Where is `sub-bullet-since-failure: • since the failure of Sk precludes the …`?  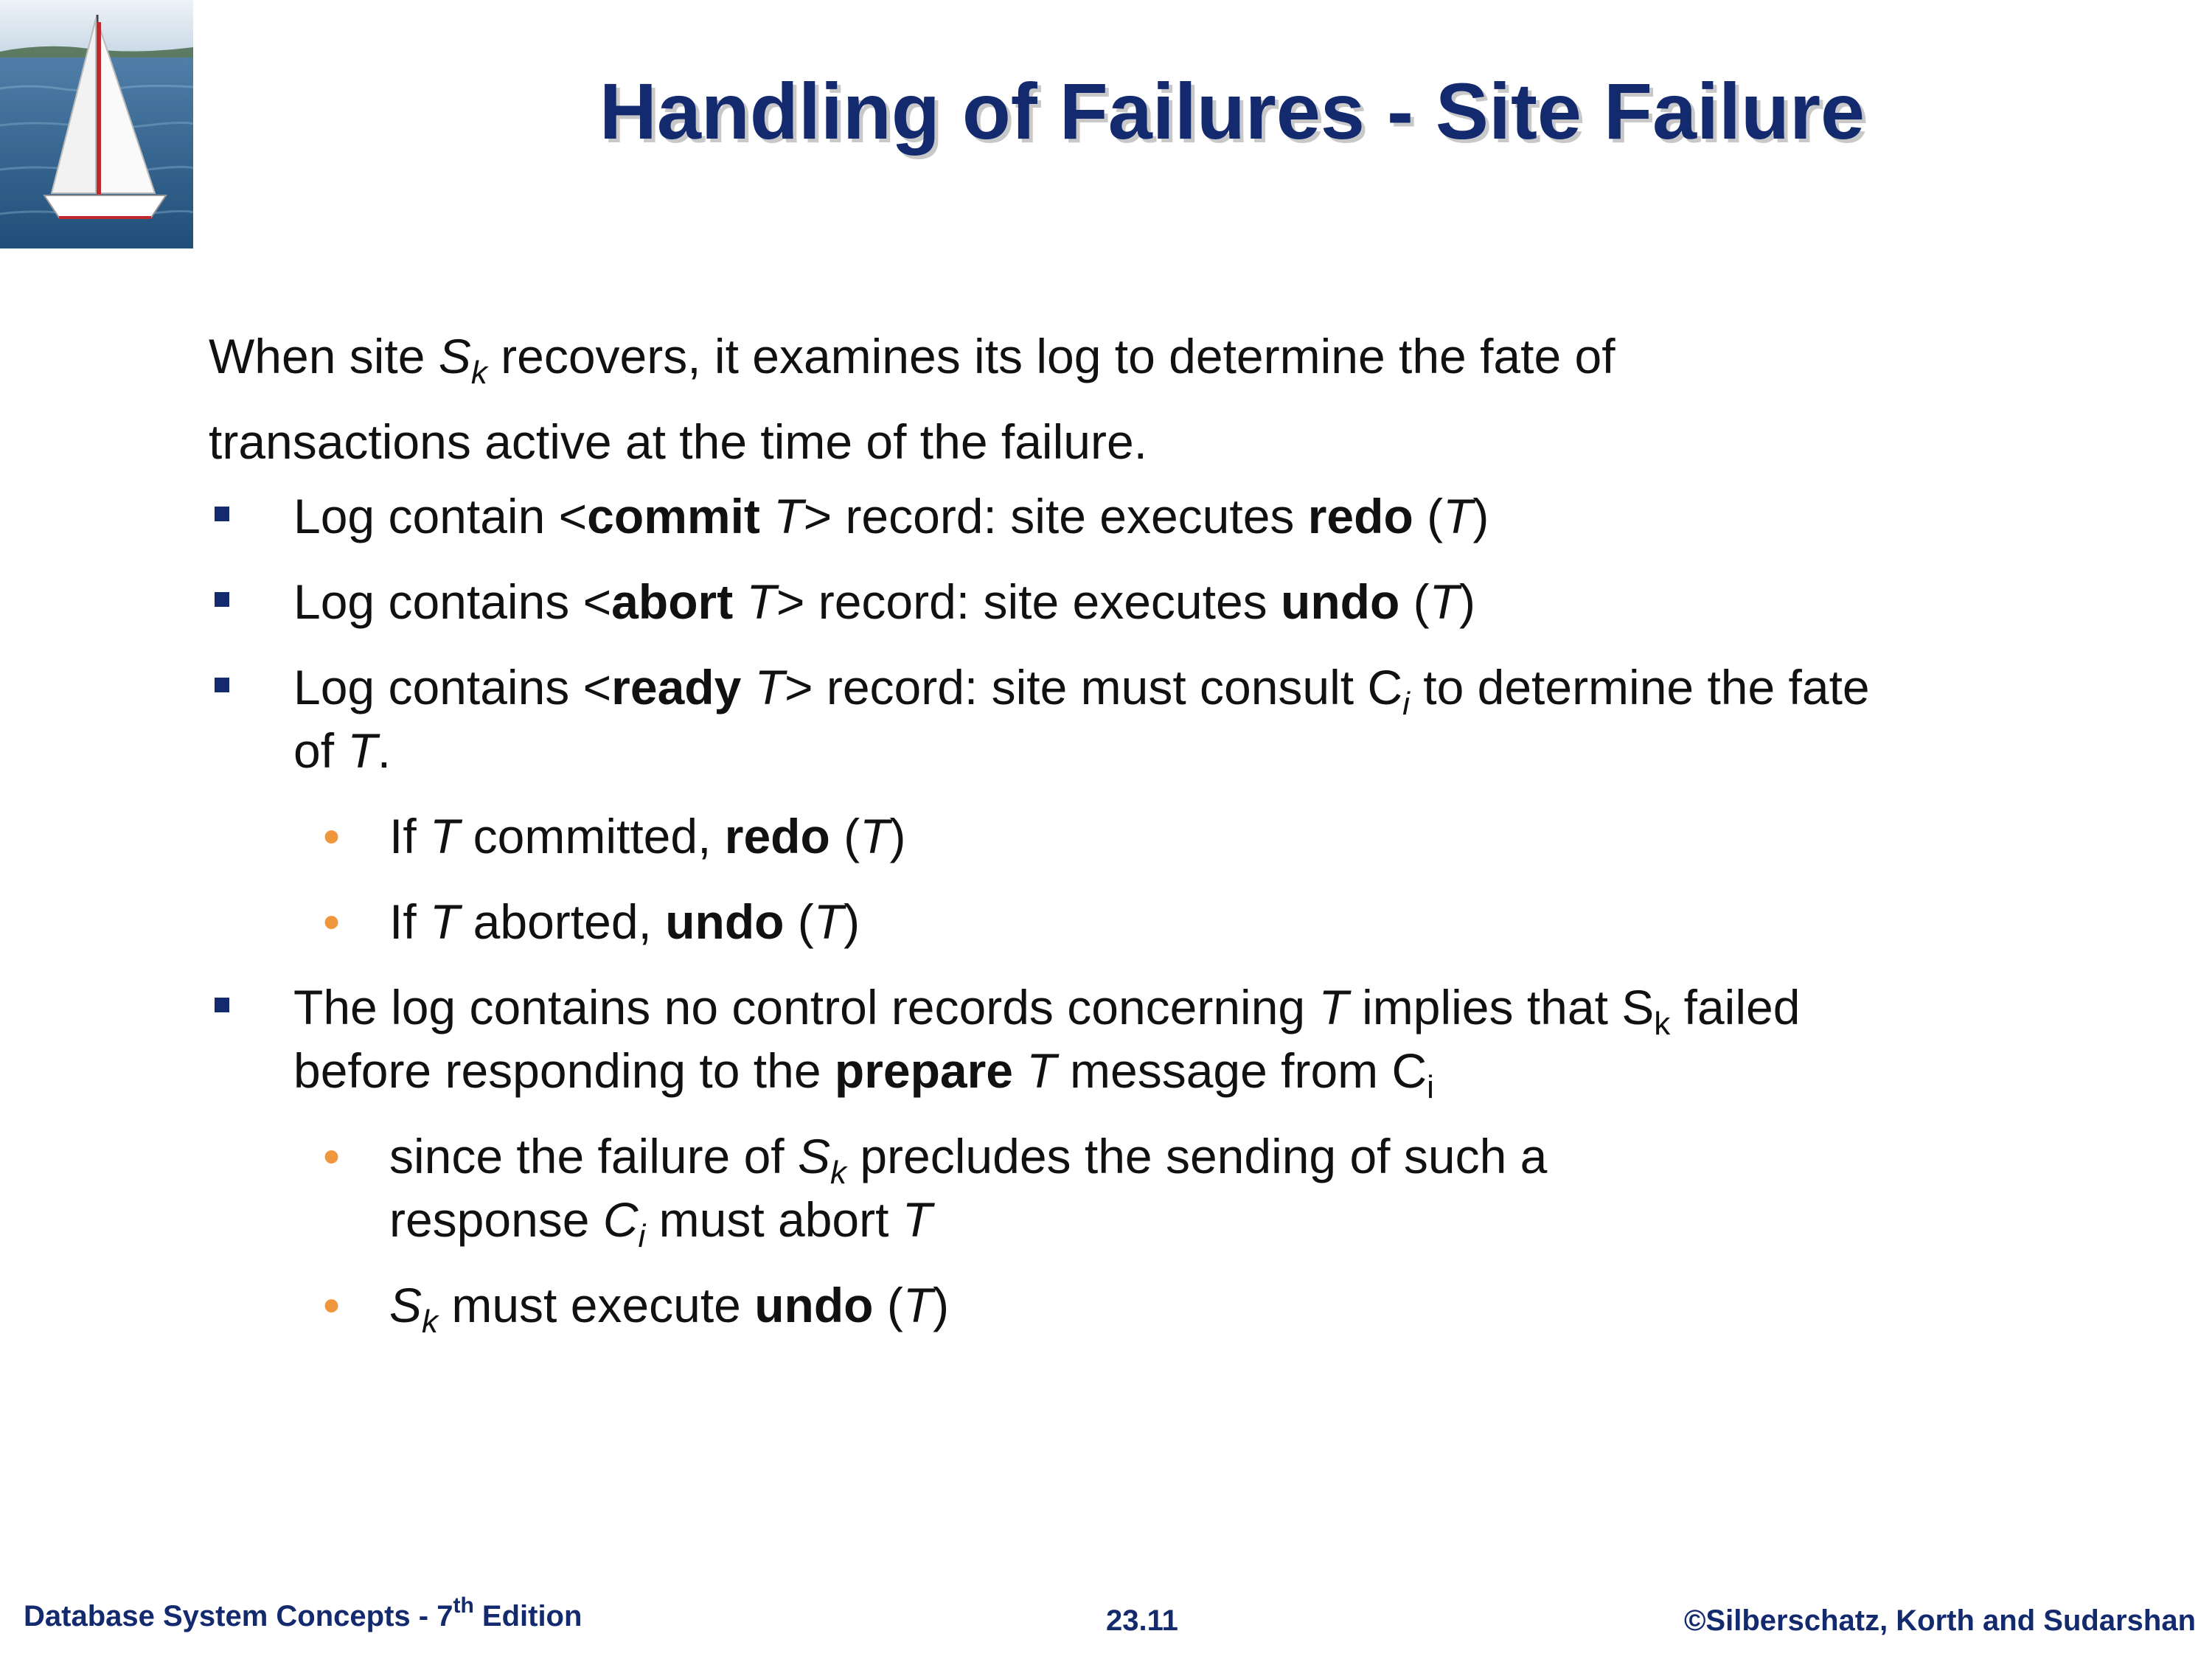 sub-bullet-since-failure: • since the failure of Sk precludes the … is located at coordinates (1112, 1188).